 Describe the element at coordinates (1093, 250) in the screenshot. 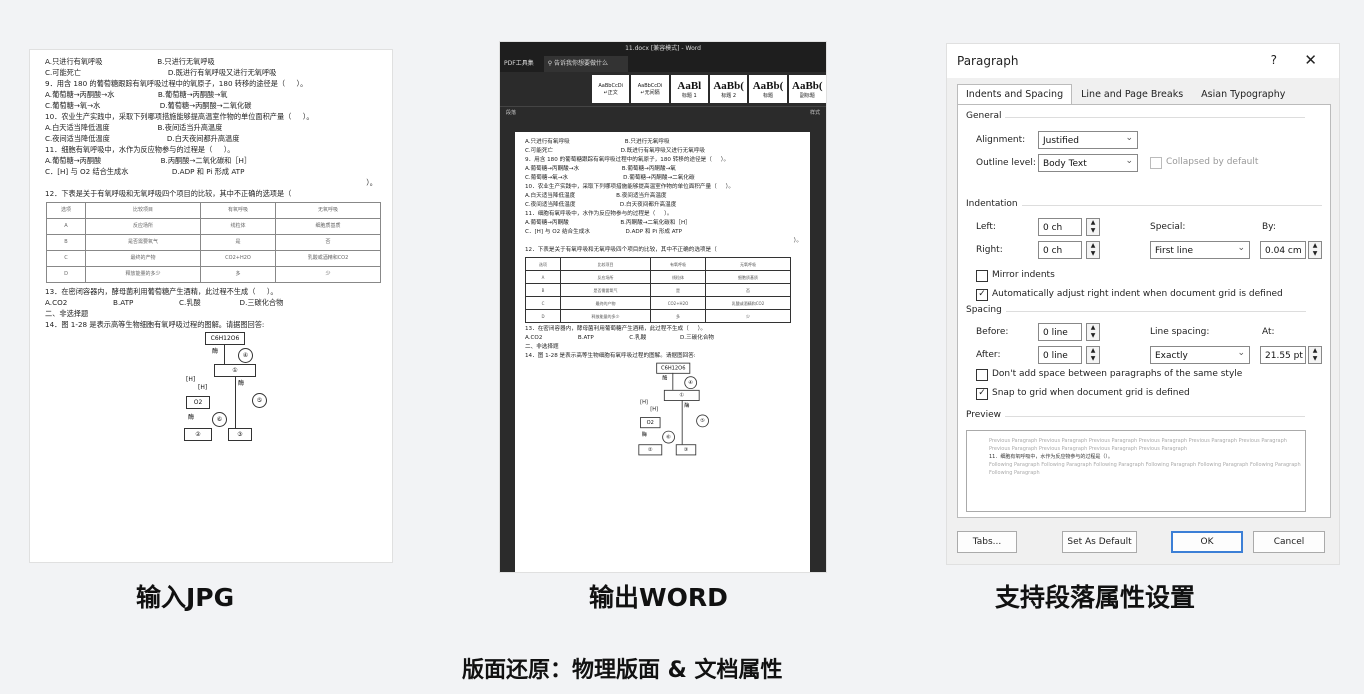

I see `right-indent-spinner: ▲ ▼` at that location.